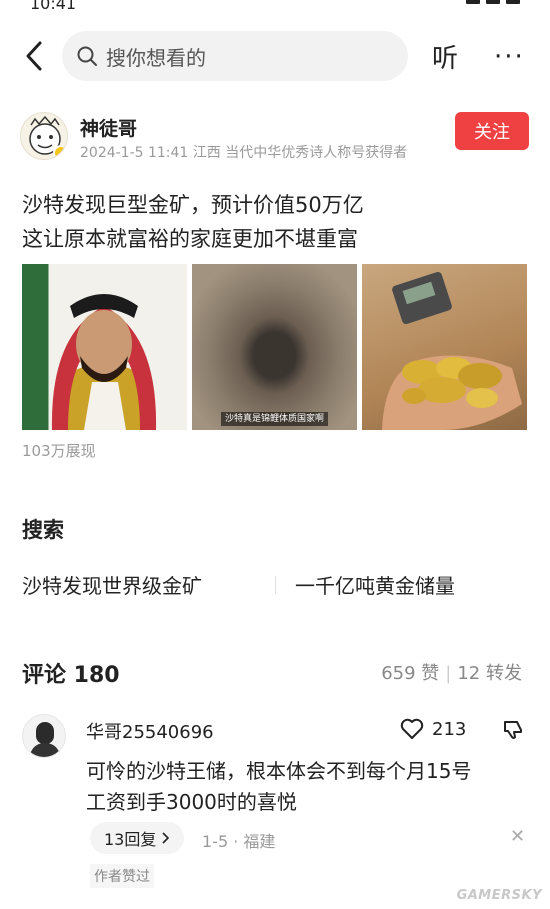 Image resolution: width=550 pixels, height=909 pixels. What do you see at coordinates (275, 138) in the screenshot?
I see `author-row: 神徒哥 2024-1-5 11:41 江西 当代中华优秀诗人称号获得者 关注` at bounding box center [275, 138].